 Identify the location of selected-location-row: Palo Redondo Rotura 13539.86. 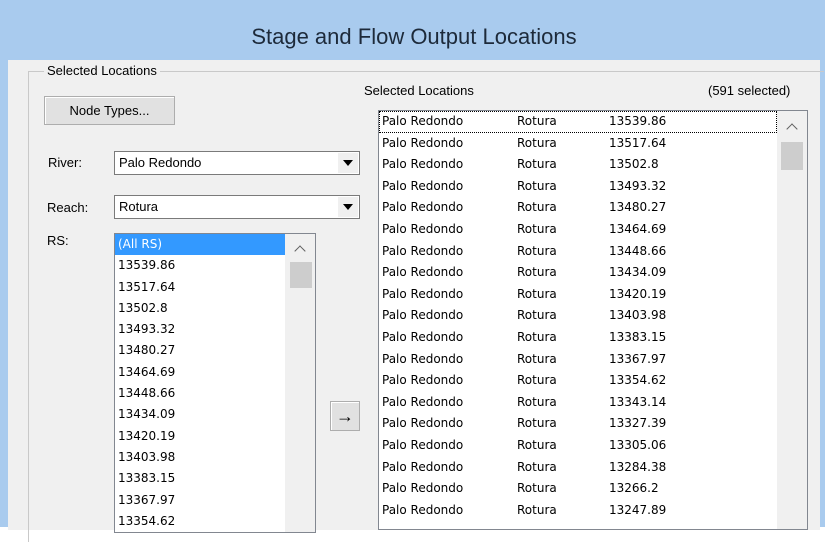
(578, 122).